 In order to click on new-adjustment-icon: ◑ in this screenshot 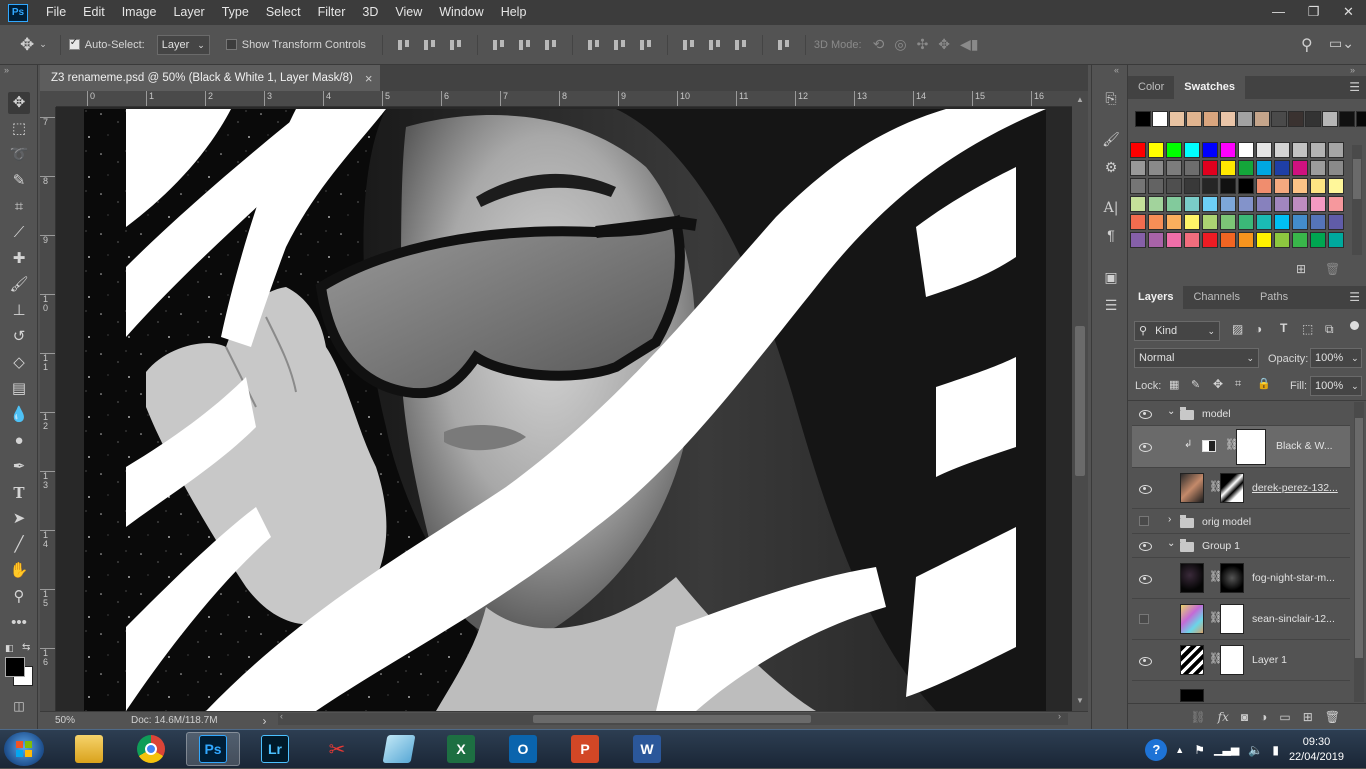, I will do `click(1263, 717)`.